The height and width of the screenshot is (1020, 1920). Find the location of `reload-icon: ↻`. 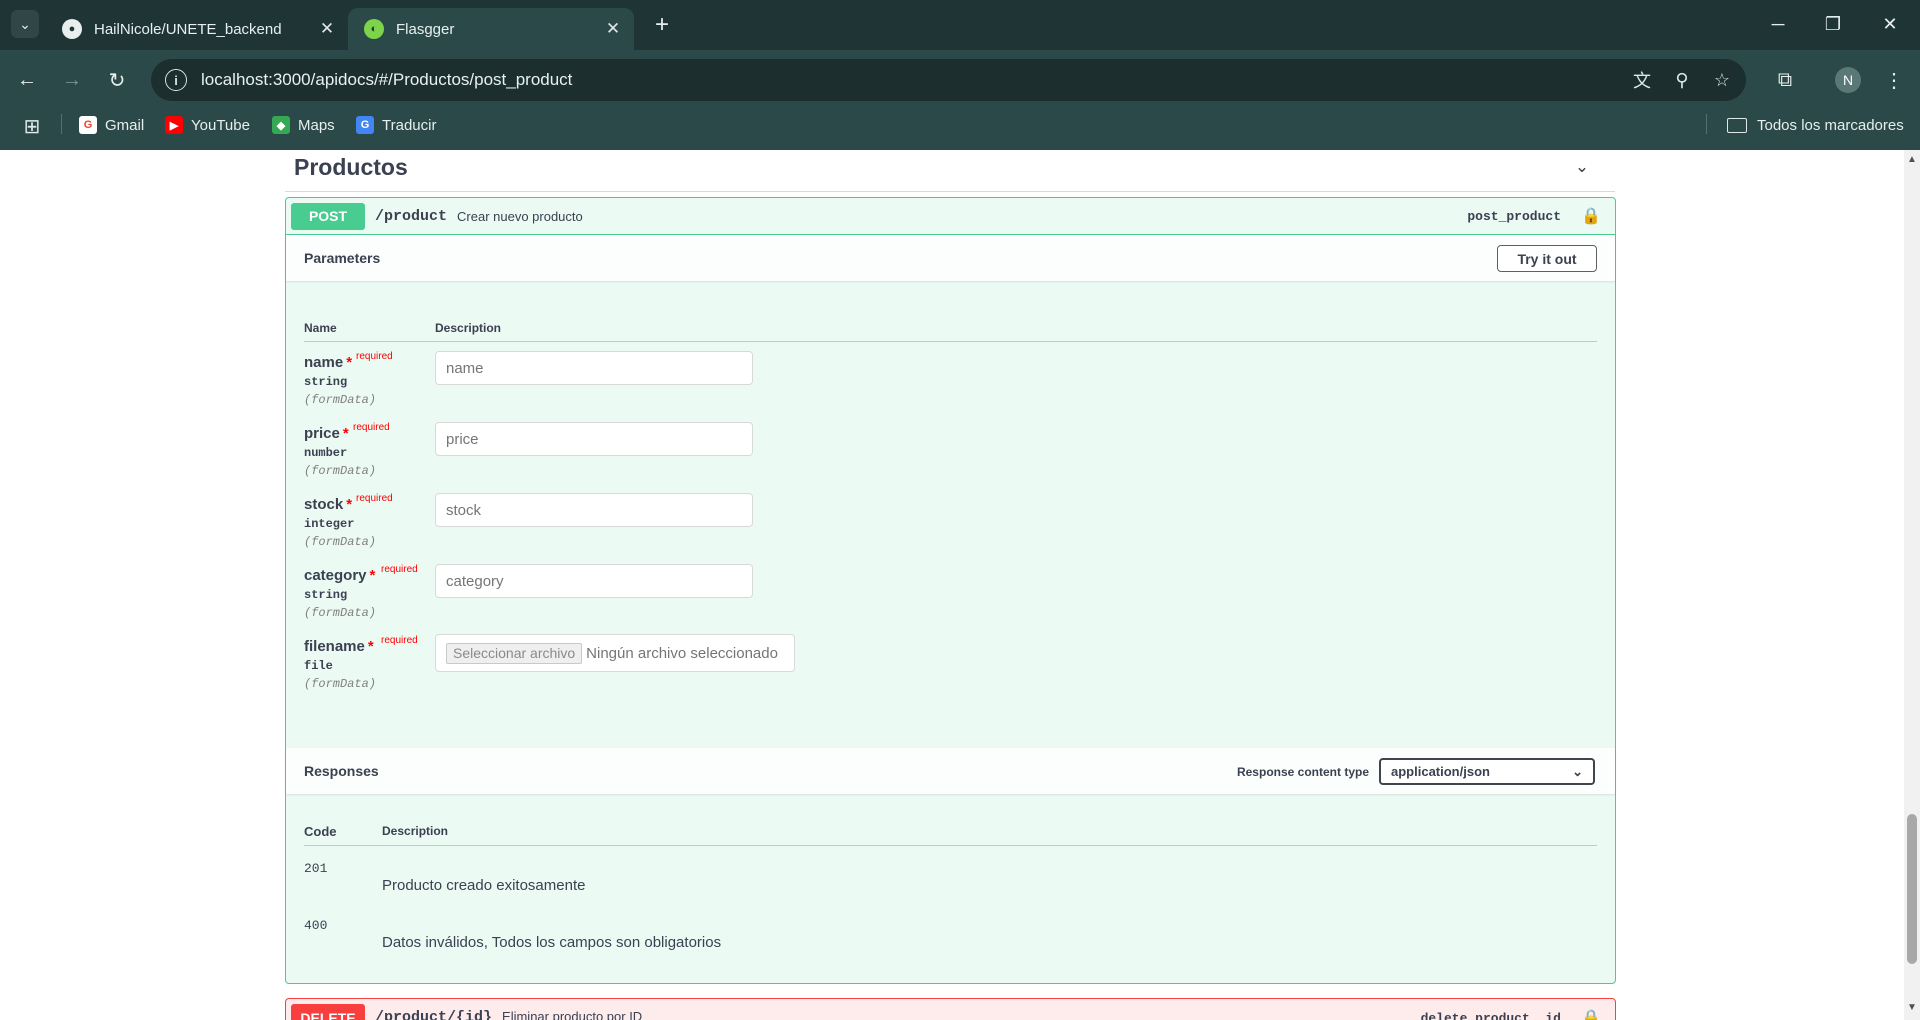

reload-icon: ↻ is located at coordinates (117, 80).